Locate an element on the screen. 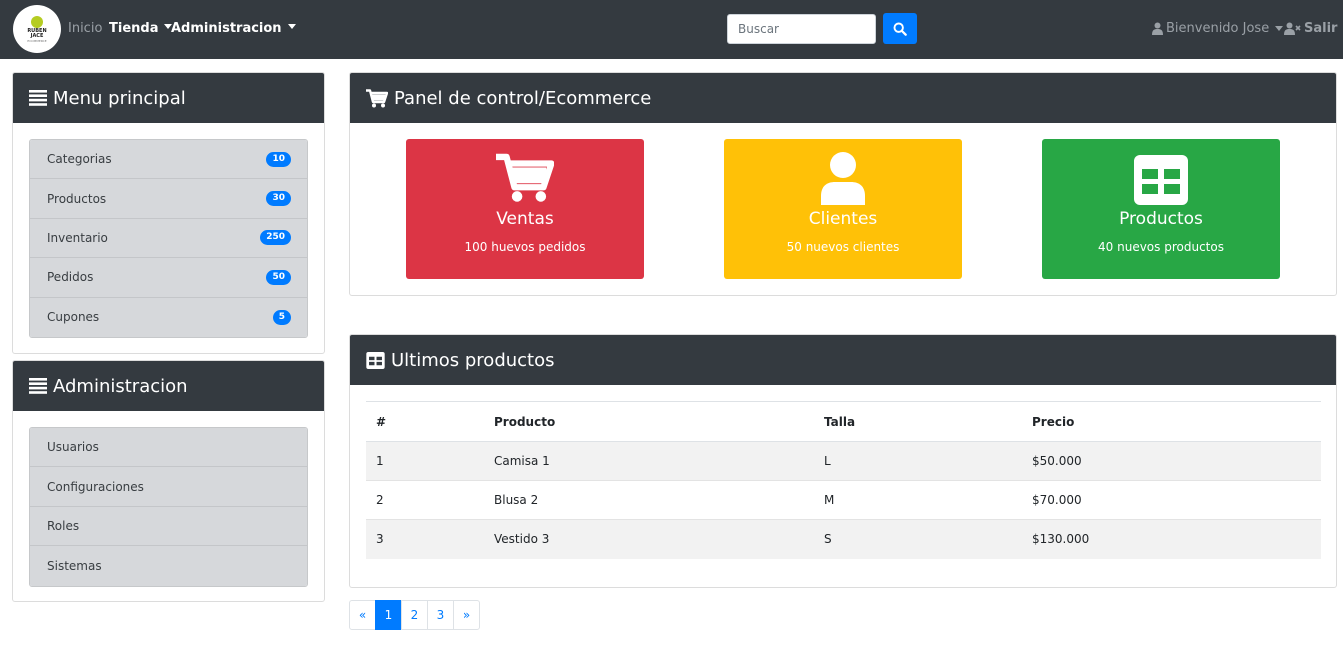 This screenshot has width=1343, height=655. menu-item-pedidos: Pedidos 50 is located at coordinates (168, 278).